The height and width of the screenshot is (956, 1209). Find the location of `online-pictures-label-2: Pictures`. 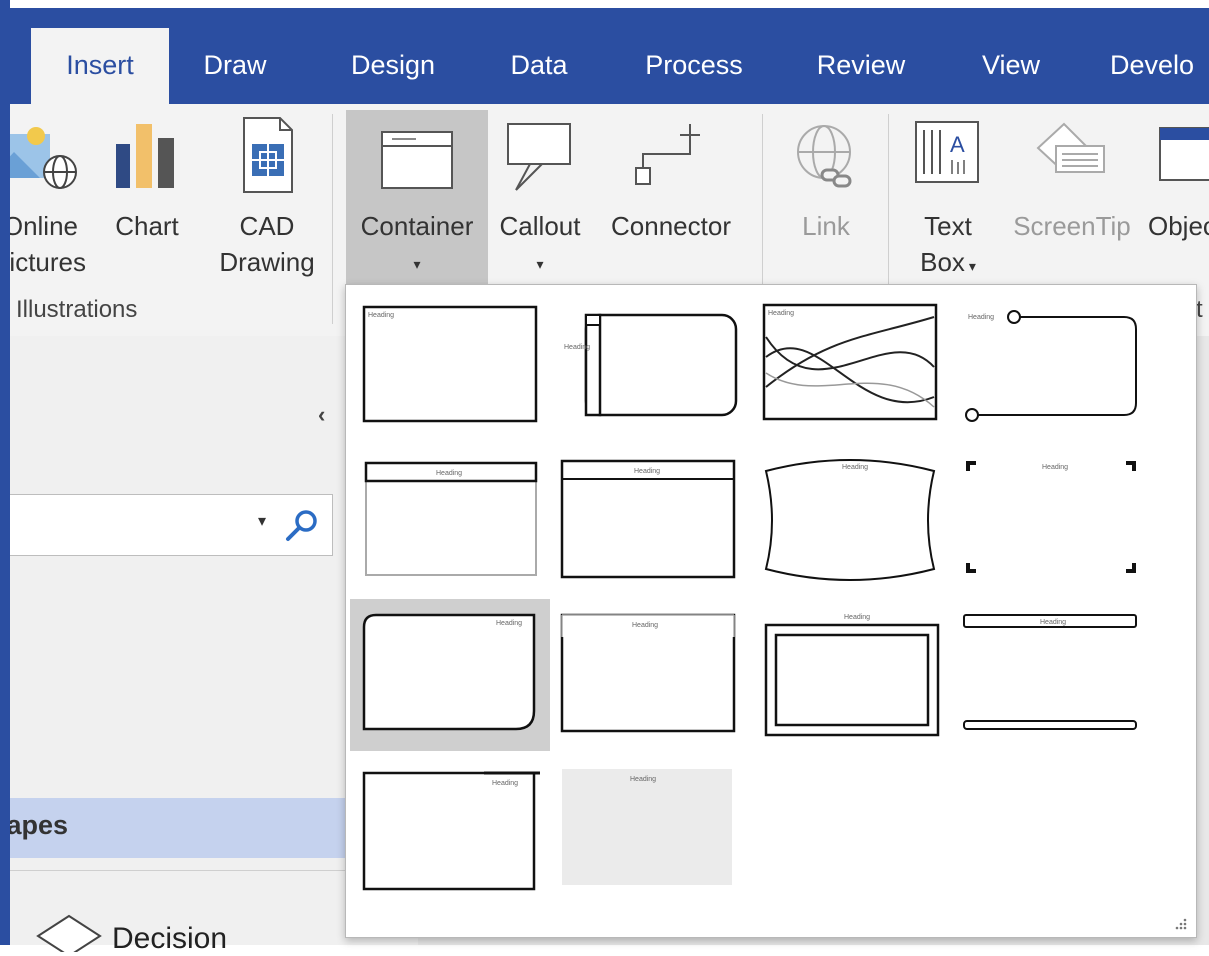

online-pictures-label-2: Pictures is located at coordinates (43, 262).